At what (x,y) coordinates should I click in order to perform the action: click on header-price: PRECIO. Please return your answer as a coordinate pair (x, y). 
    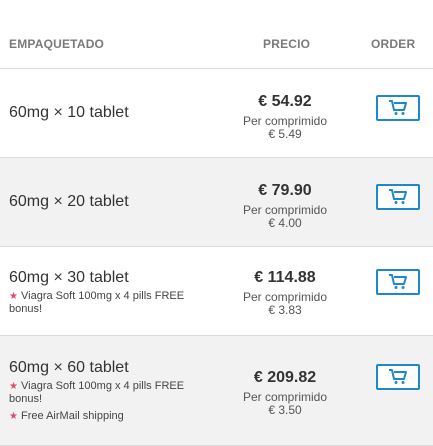
    Looking at the image, I should click on (287, 44).